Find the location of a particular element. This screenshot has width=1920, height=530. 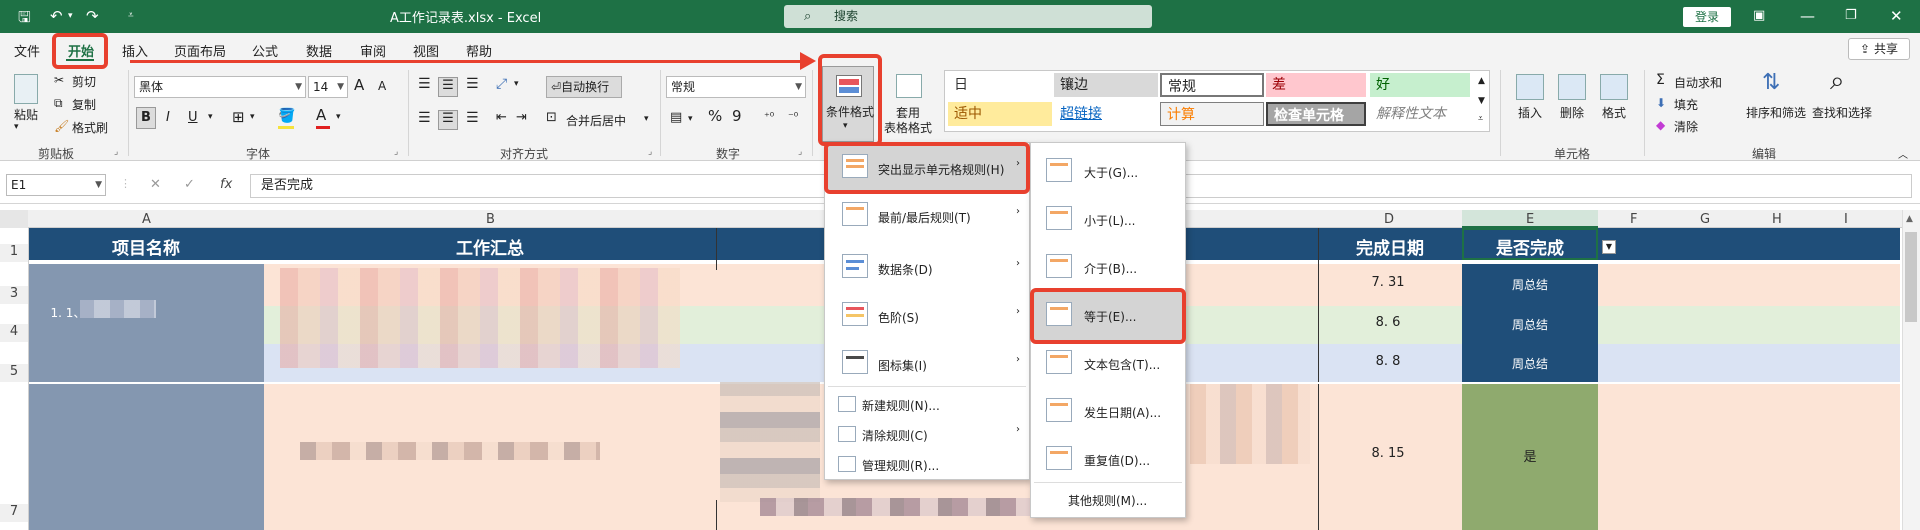

cell-d5: 8. 8 is located at coordinates (1388, 361).